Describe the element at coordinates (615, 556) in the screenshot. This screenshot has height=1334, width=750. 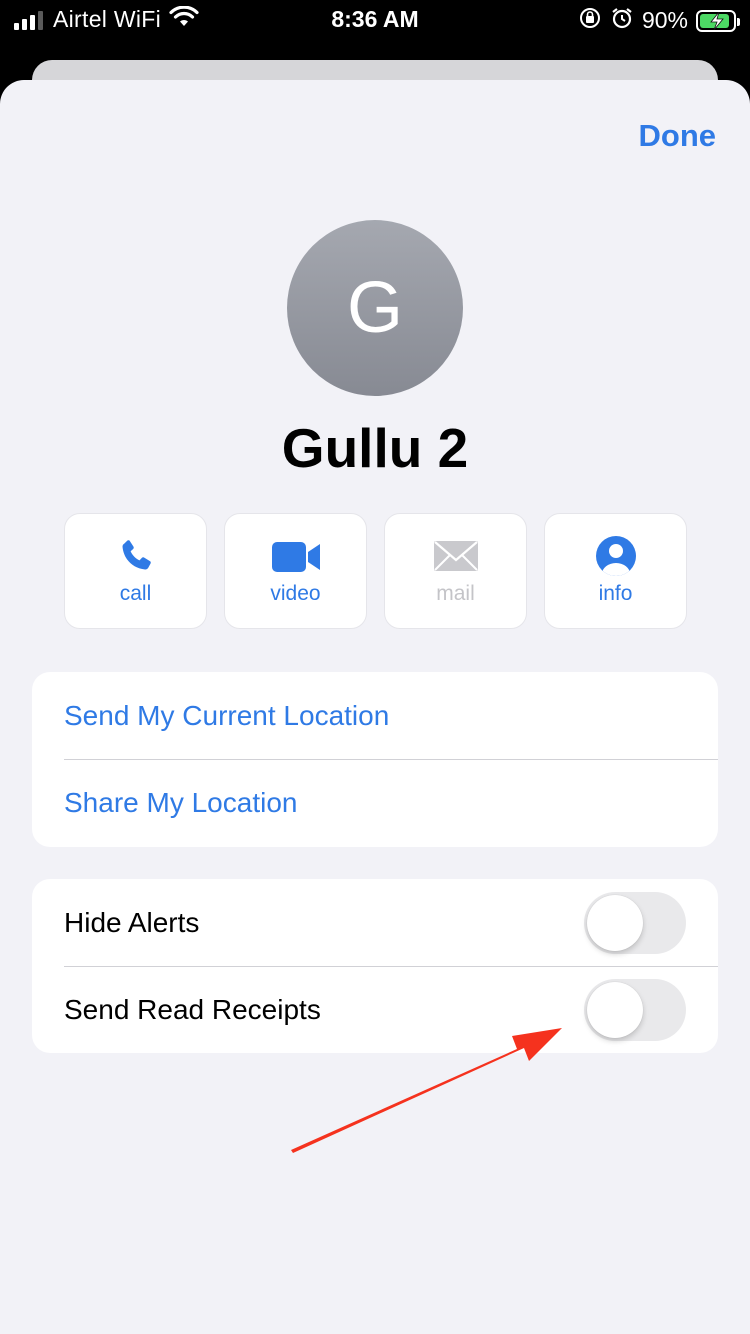
I see `person-icon` at that location.